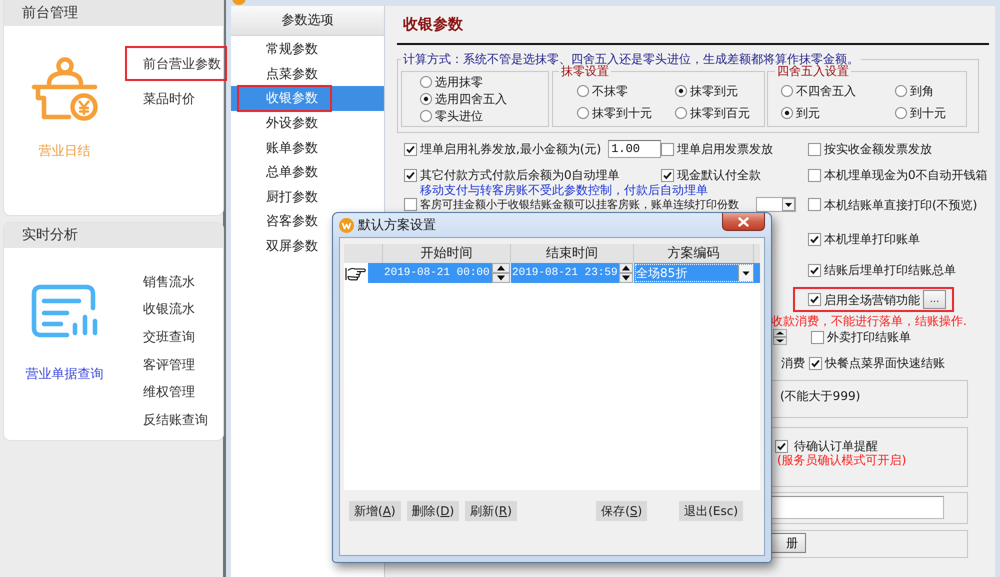 The width and height of the screenshot is (1000, 577). What do you see at coordinates (878, 149) in the screenshot?
I see `checkbox-label: 按实收金额发票发放` at bounding box center [878, 149].